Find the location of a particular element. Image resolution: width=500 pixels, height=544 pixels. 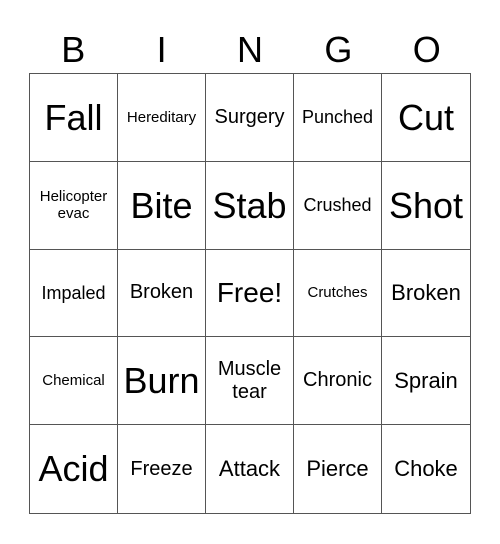

bingo-cell: Bite is located at coordinates (162, 205).